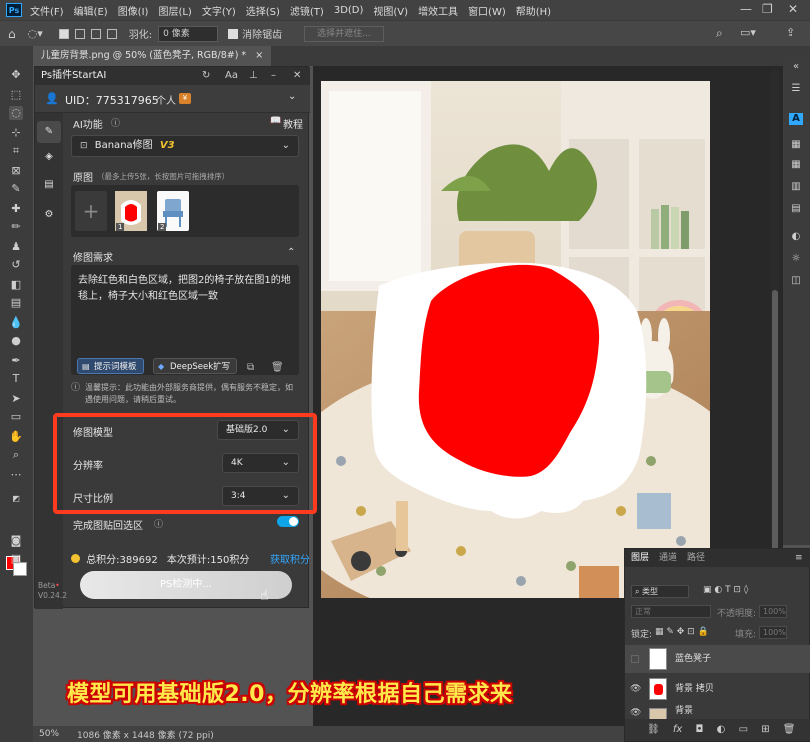  Describe the element at coordinates (793, 9) in the screenshot. I see `close-window-icon: ✕` at that location.